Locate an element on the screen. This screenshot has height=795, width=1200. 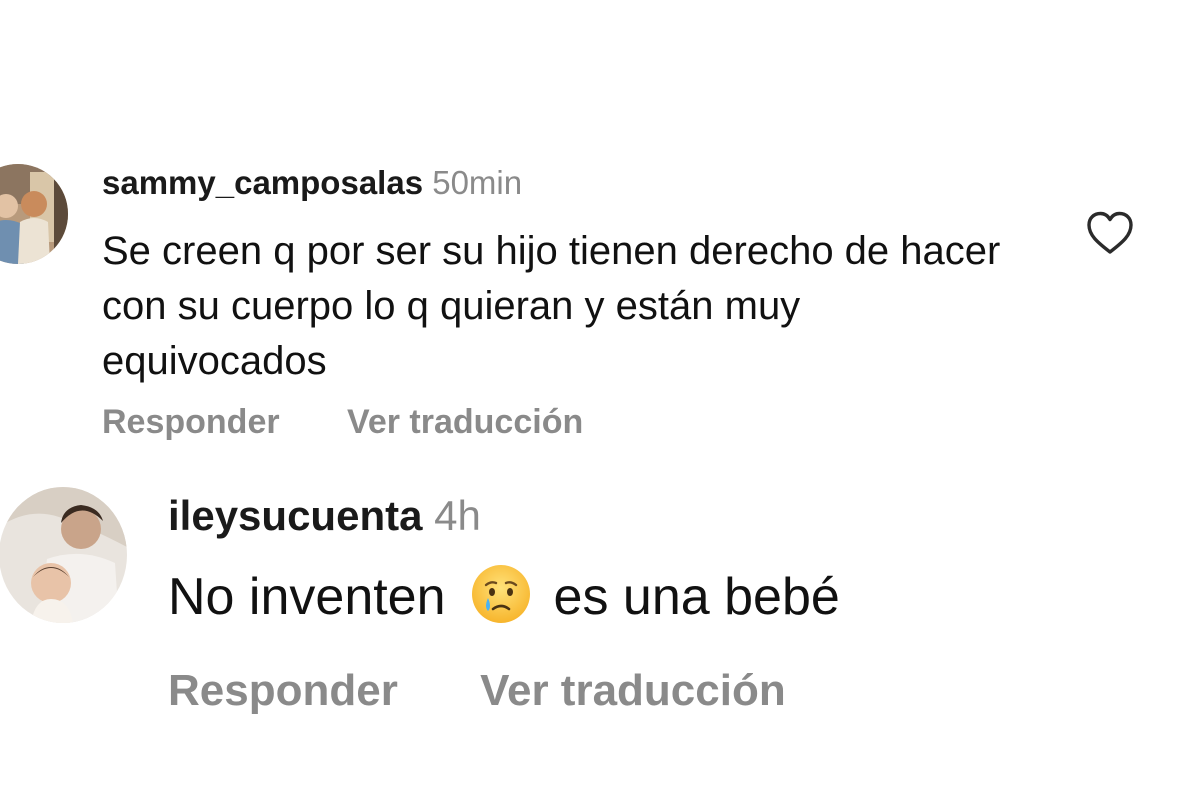
comment-text: No inventen es una bebé is located at coordinates (504, 597).